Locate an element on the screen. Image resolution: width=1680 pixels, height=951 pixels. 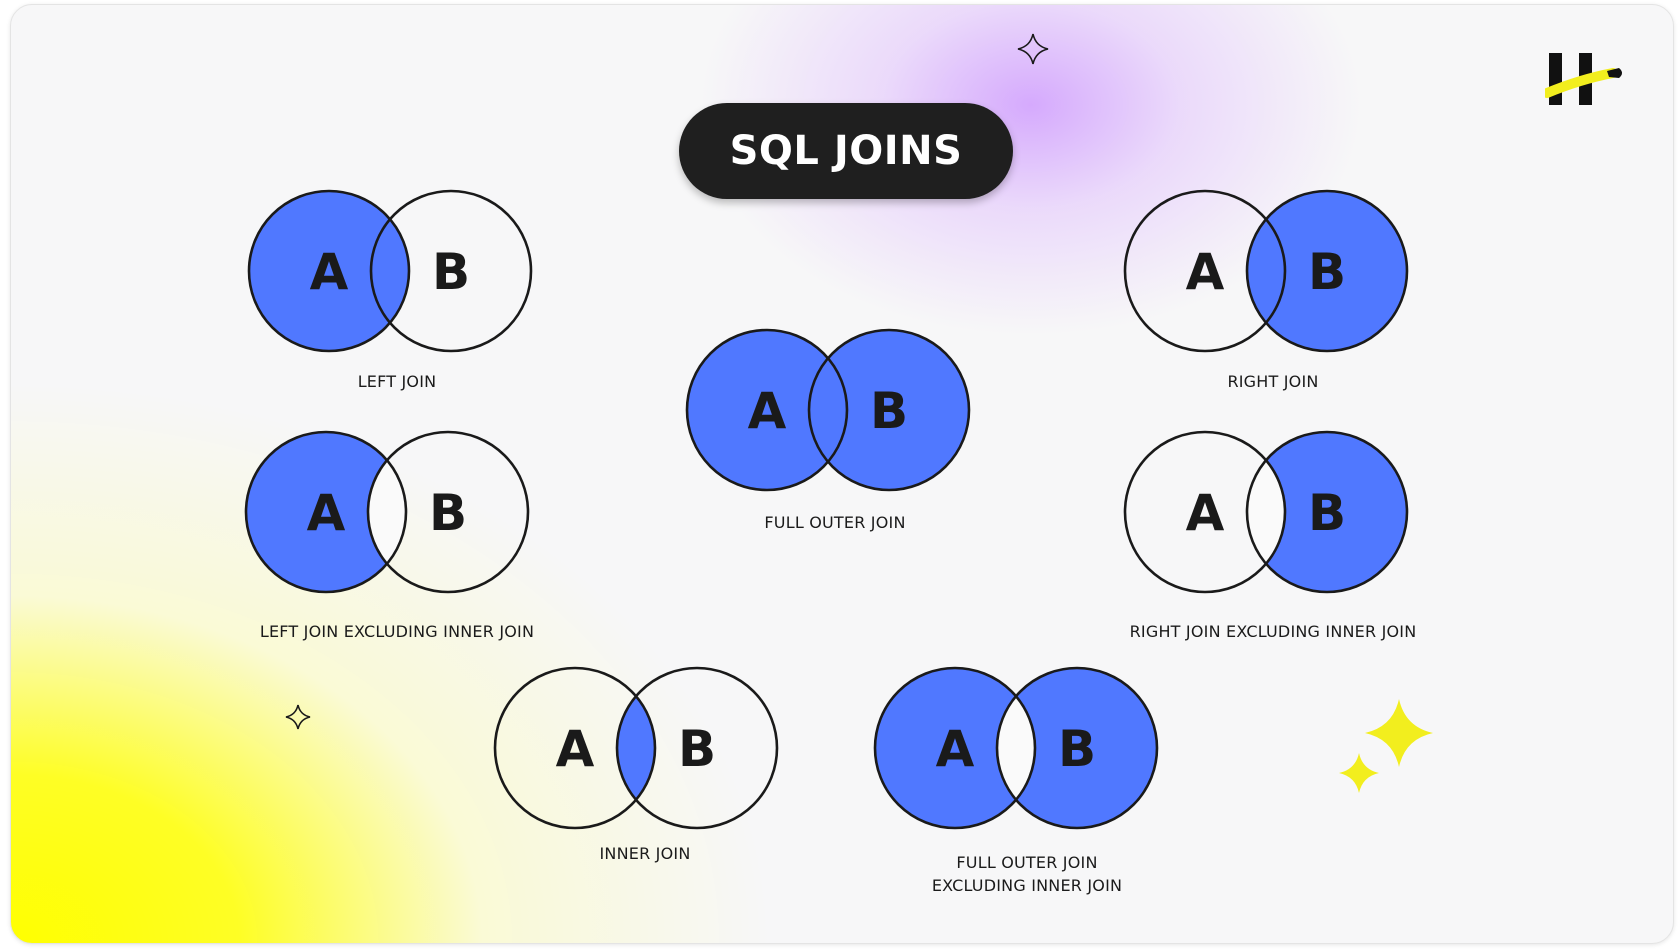
caption-left-join: LEFT JOIN is located at coordinates (397, 381).